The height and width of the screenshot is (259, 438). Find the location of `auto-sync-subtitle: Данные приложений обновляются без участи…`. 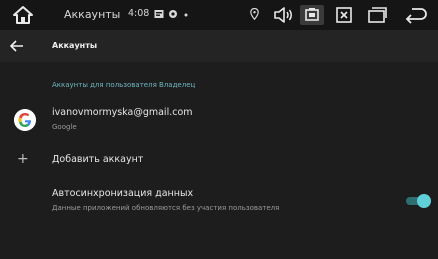

auto-sync-subtitle: Данные приложений обновляются без участи… is located at coordinates (166, 208).